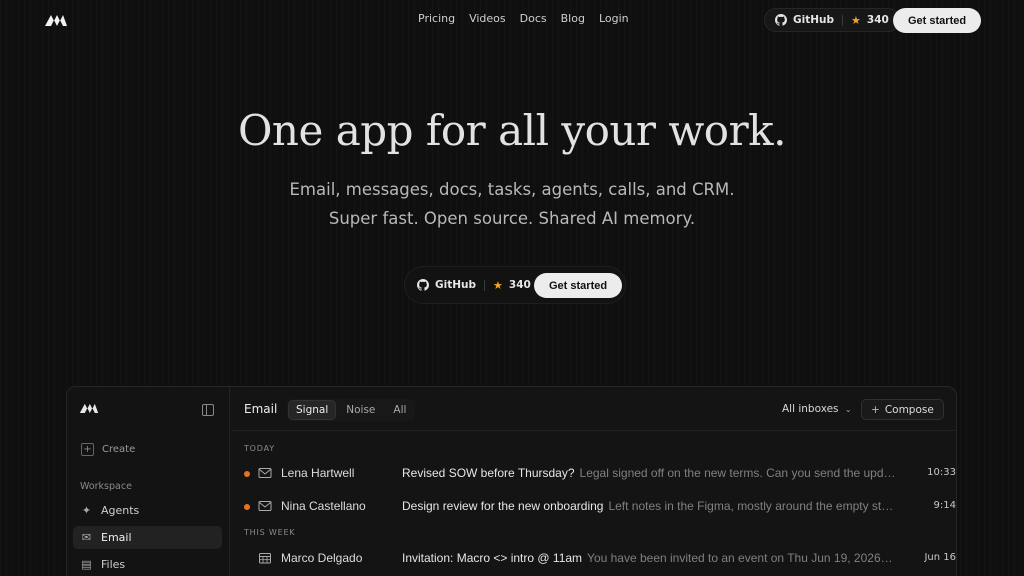 This screenshot has width=1024, height=576. I want to click on nav-link-videos: Videos, so click(487, 18).